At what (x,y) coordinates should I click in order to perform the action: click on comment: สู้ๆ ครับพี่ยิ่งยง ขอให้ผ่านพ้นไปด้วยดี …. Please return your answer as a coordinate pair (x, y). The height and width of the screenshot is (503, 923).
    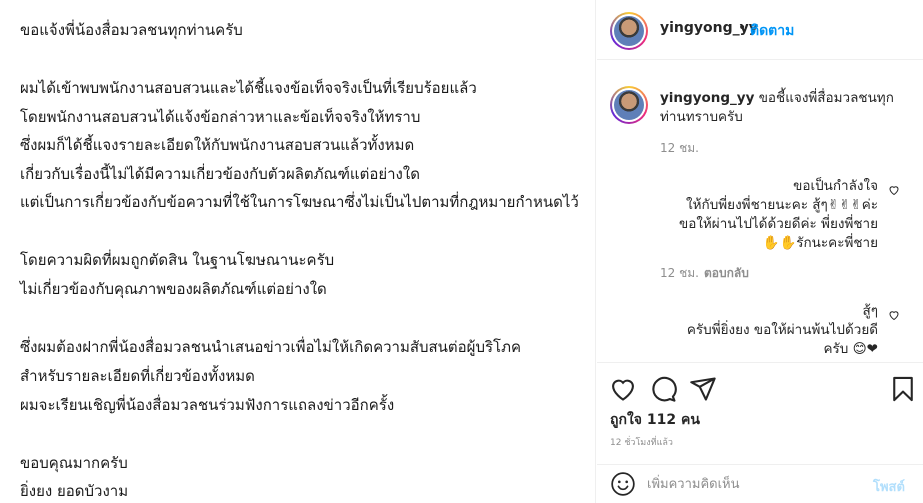
    Looking at the image, I should click on (769, 330).